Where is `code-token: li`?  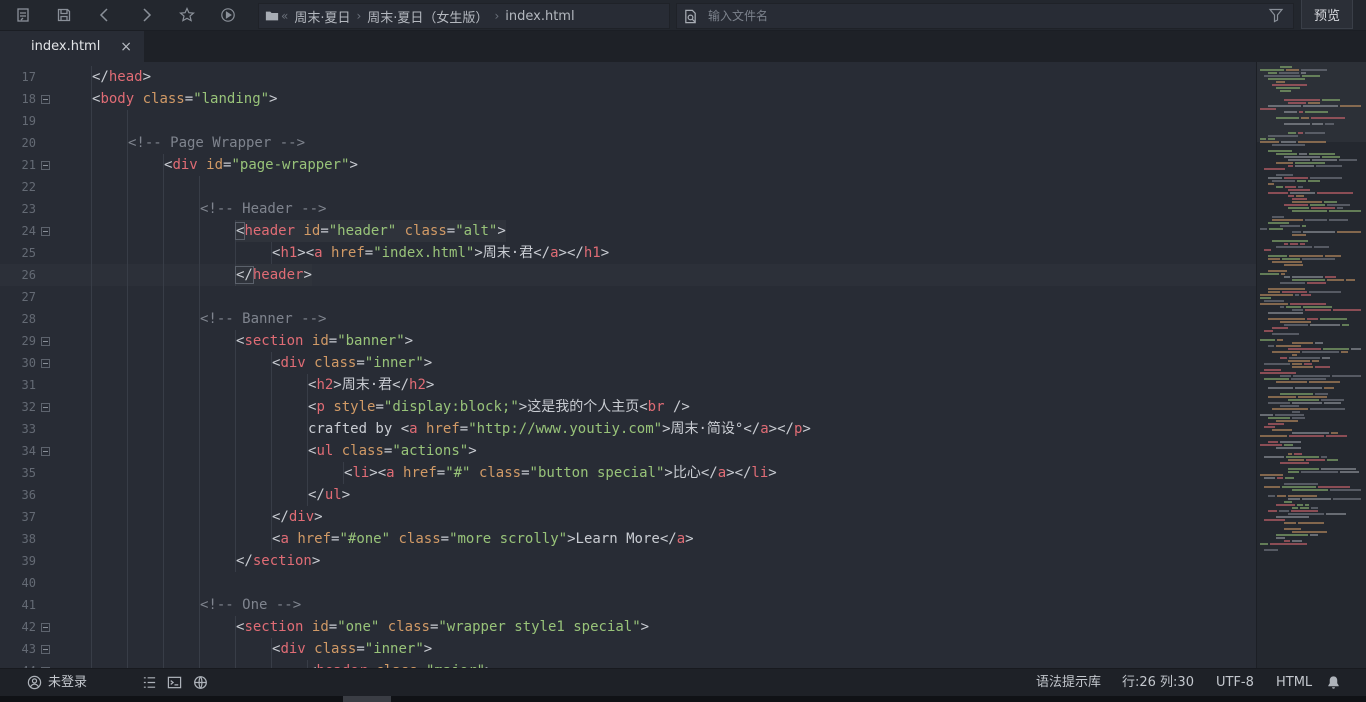
code-token: li is located at coordinates (361, 473).